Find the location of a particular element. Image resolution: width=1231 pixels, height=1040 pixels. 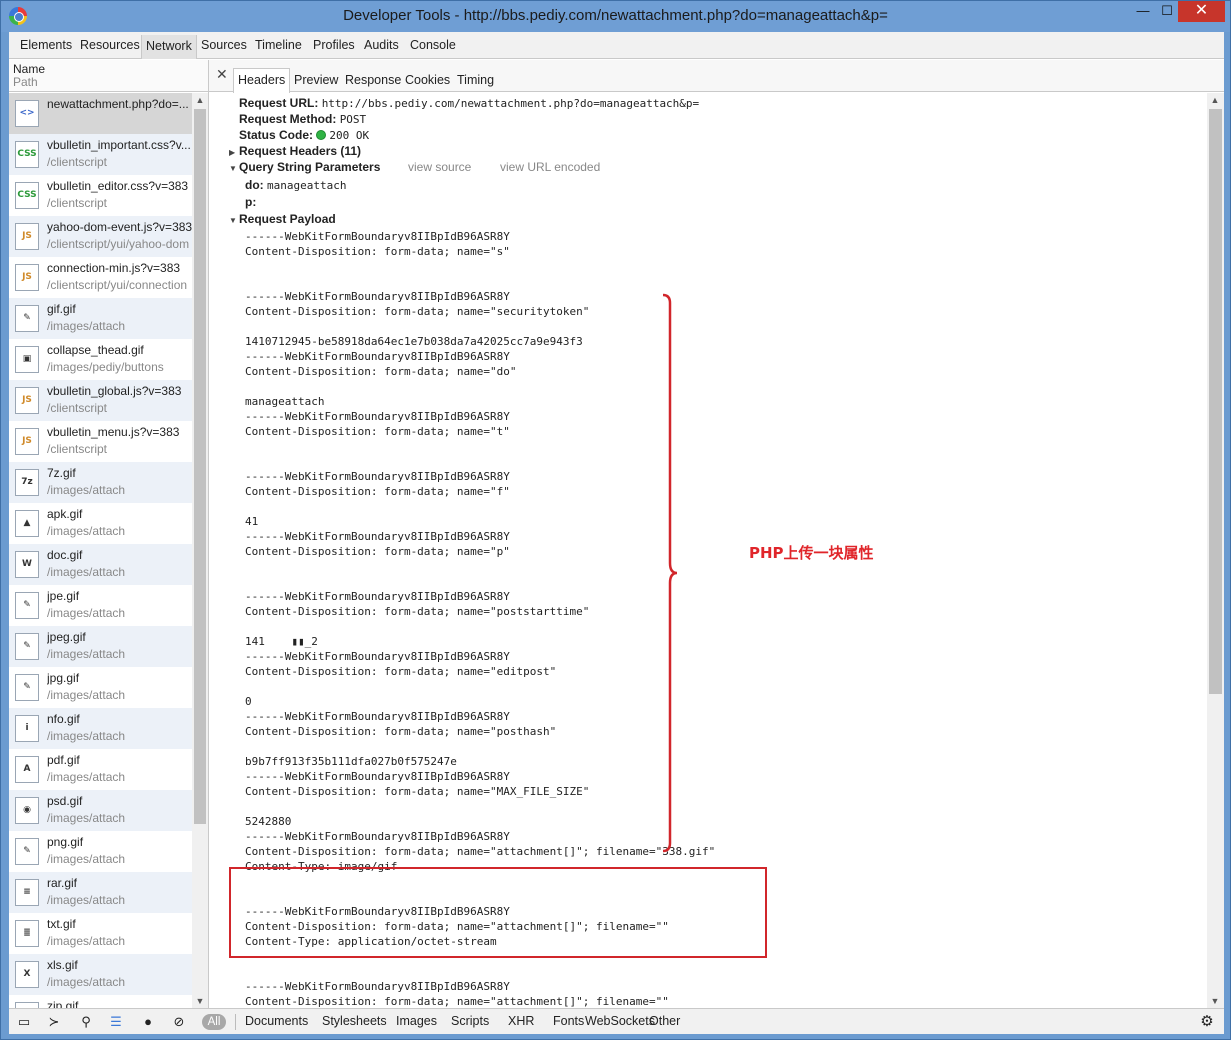

request-list-scrollbar: ▲ ▼ is located at coordinates (200, 550).